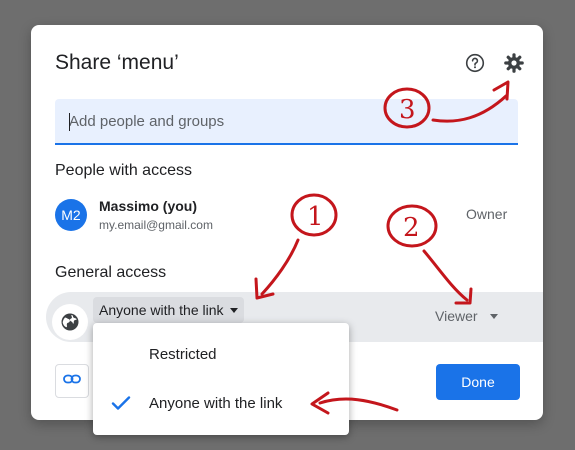 The width and height of the screenshot is (575, 450). I want to click on search-input, so click(286, 121).